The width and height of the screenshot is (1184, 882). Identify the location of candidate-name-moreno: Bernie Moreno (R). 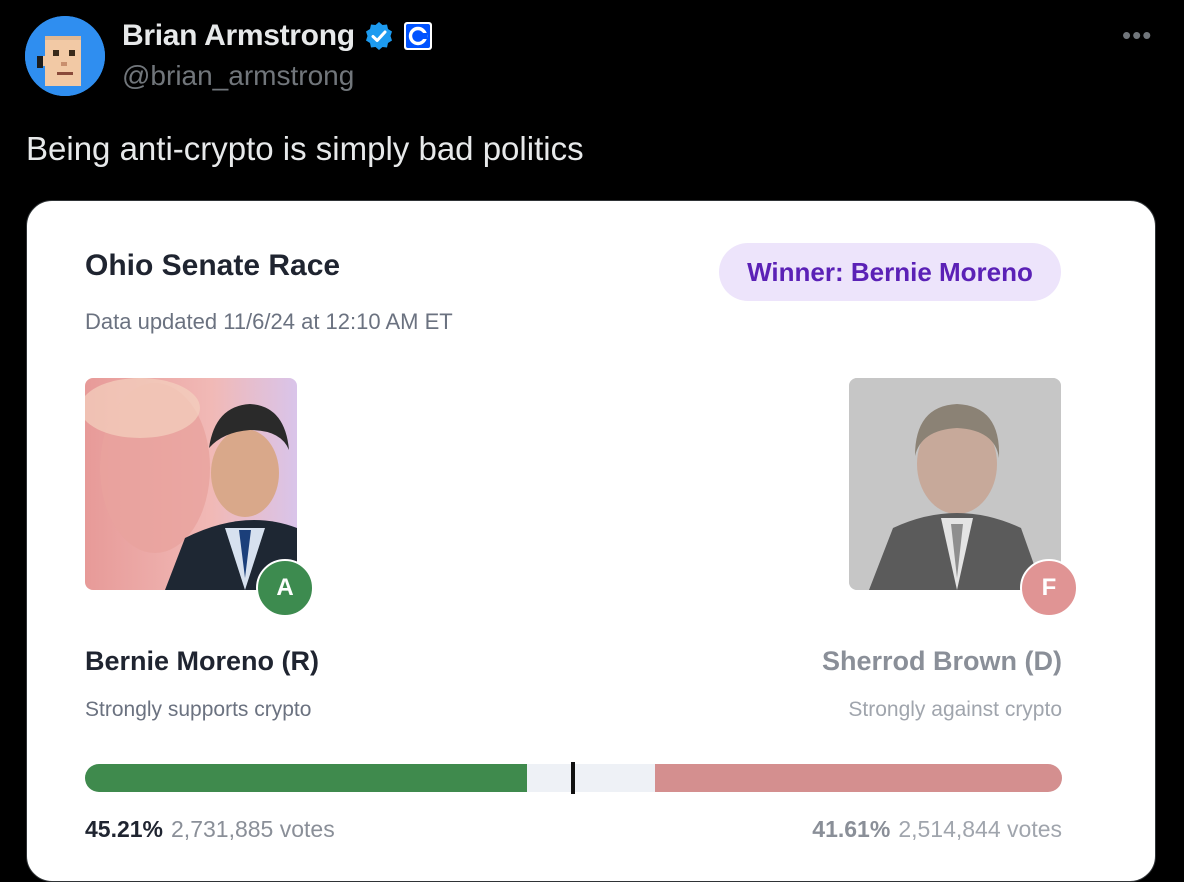
(202, 661).